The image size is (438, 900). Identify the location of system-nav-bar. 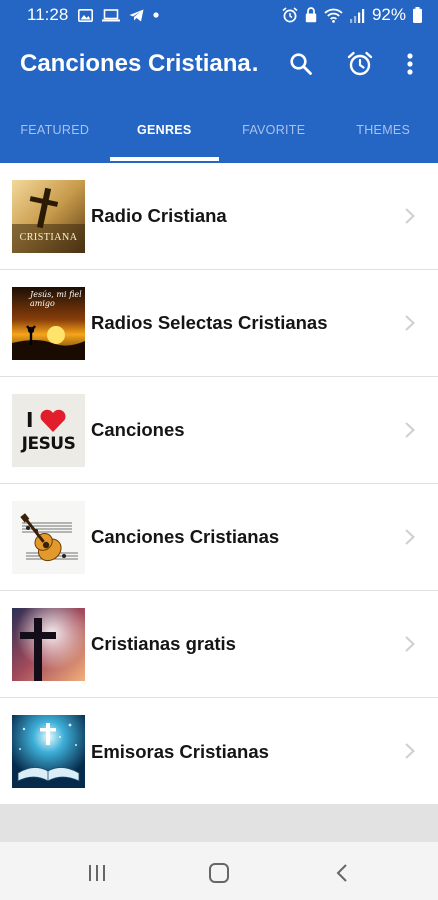
(219, 871).